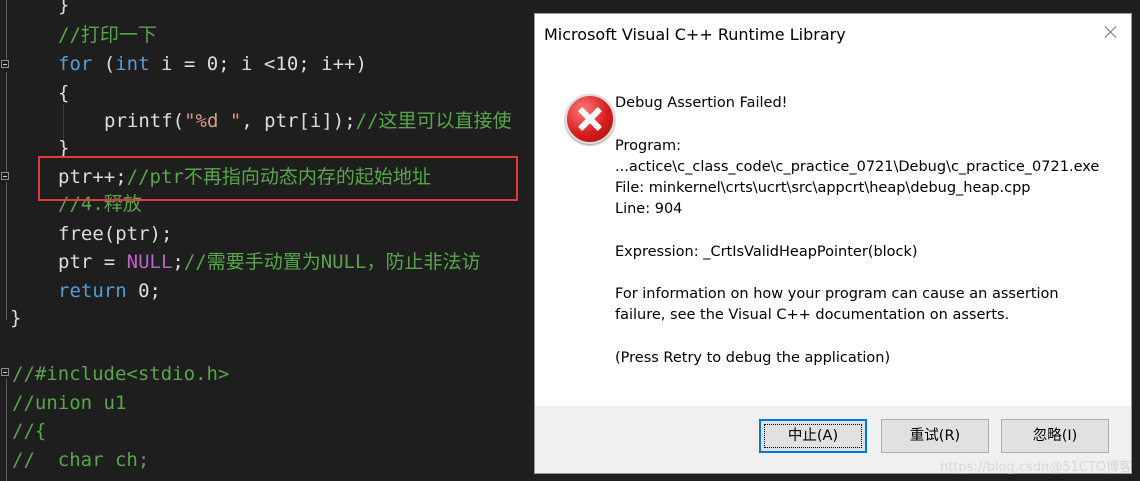  What do you see at coordinates (132, 64) in the screenshot?
I see `code-token: int` at bounding box center [132, 64].